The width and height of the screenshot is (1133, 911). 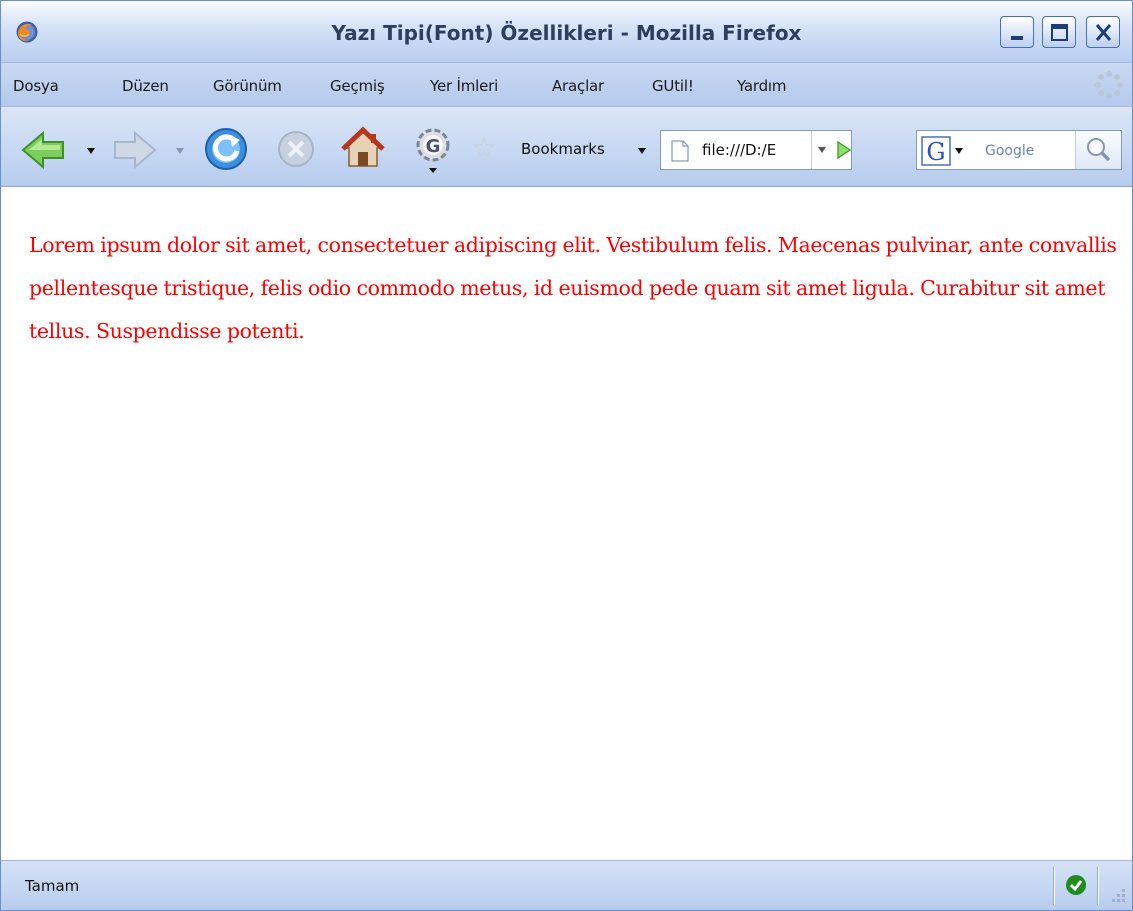 What do you see at coordinates (52, 886) in the screenshot?
I see `status-text: Tamam` at bounding box center [52, 886].